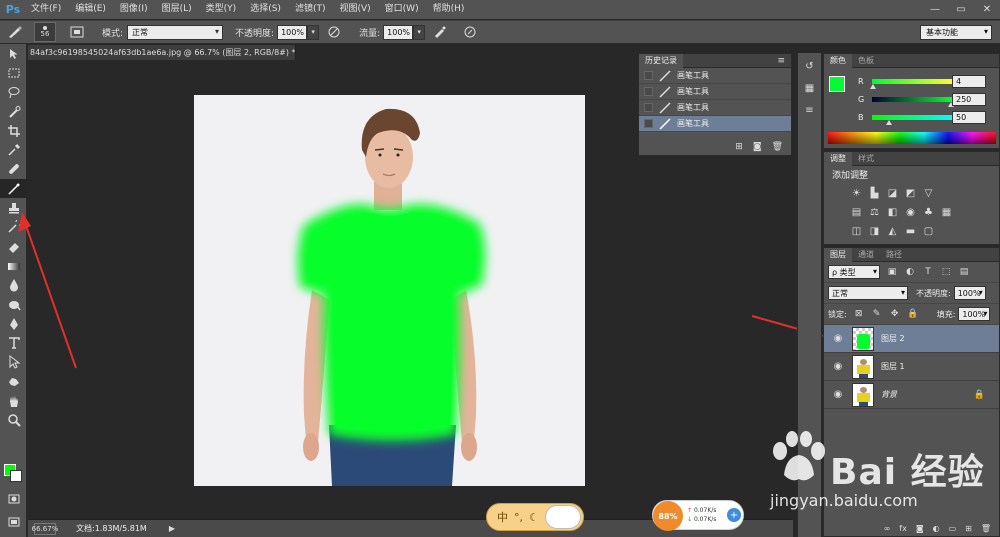  What do you see at coordinates (856, 231) in the screenshot?
I see `invert-icon: ◫` at bounding box center [856, 231].